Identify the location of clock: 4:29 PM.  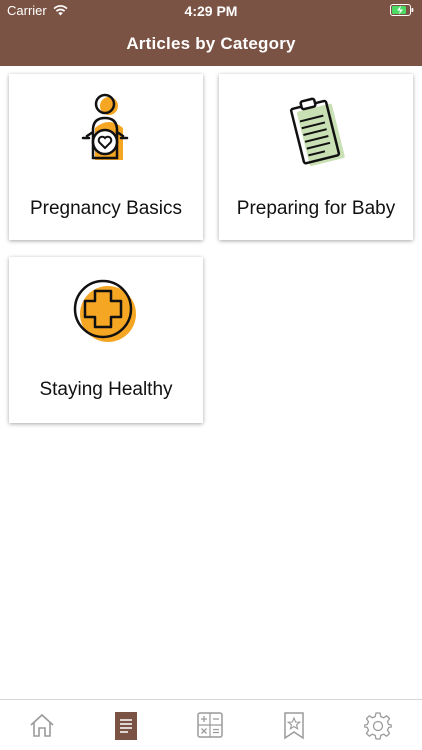
(211, 11).